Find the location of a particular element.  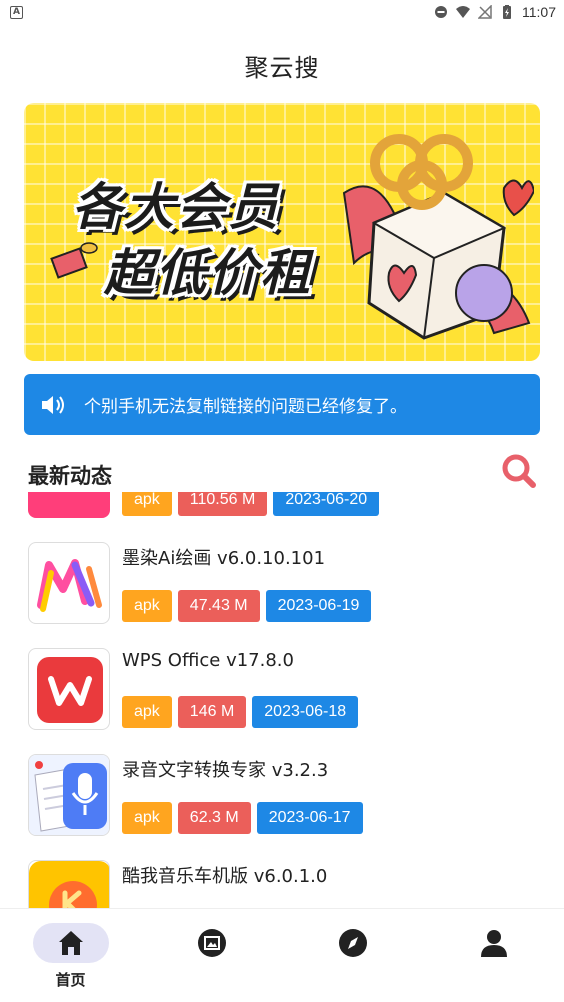

gallery-icon is located at coordinates (212, 943).